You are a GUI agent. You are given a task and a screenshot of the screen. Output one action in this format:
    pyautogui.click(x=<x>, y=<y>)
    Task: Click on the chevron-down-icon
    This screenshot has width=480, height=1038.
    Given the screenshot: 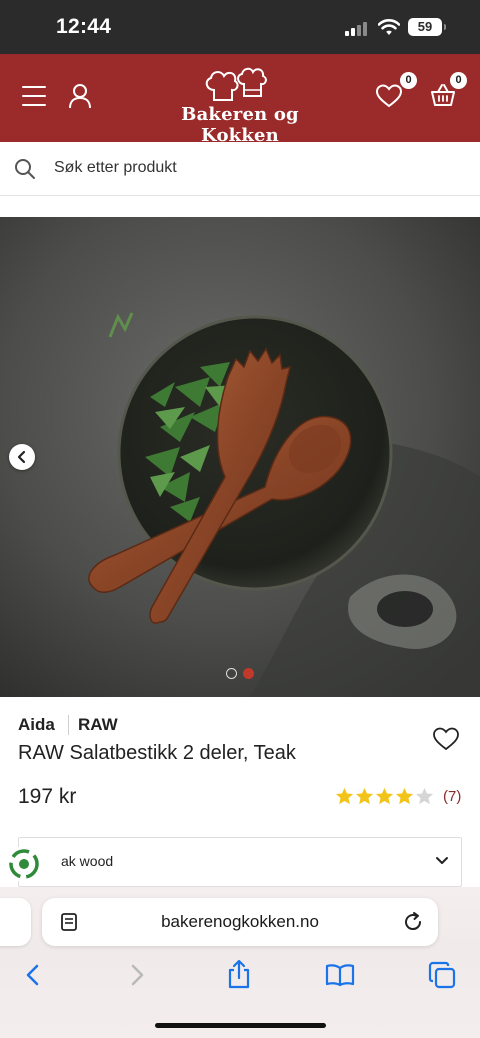 What is the action you would take?
    pyautogui.click(x=442, y=860)
    